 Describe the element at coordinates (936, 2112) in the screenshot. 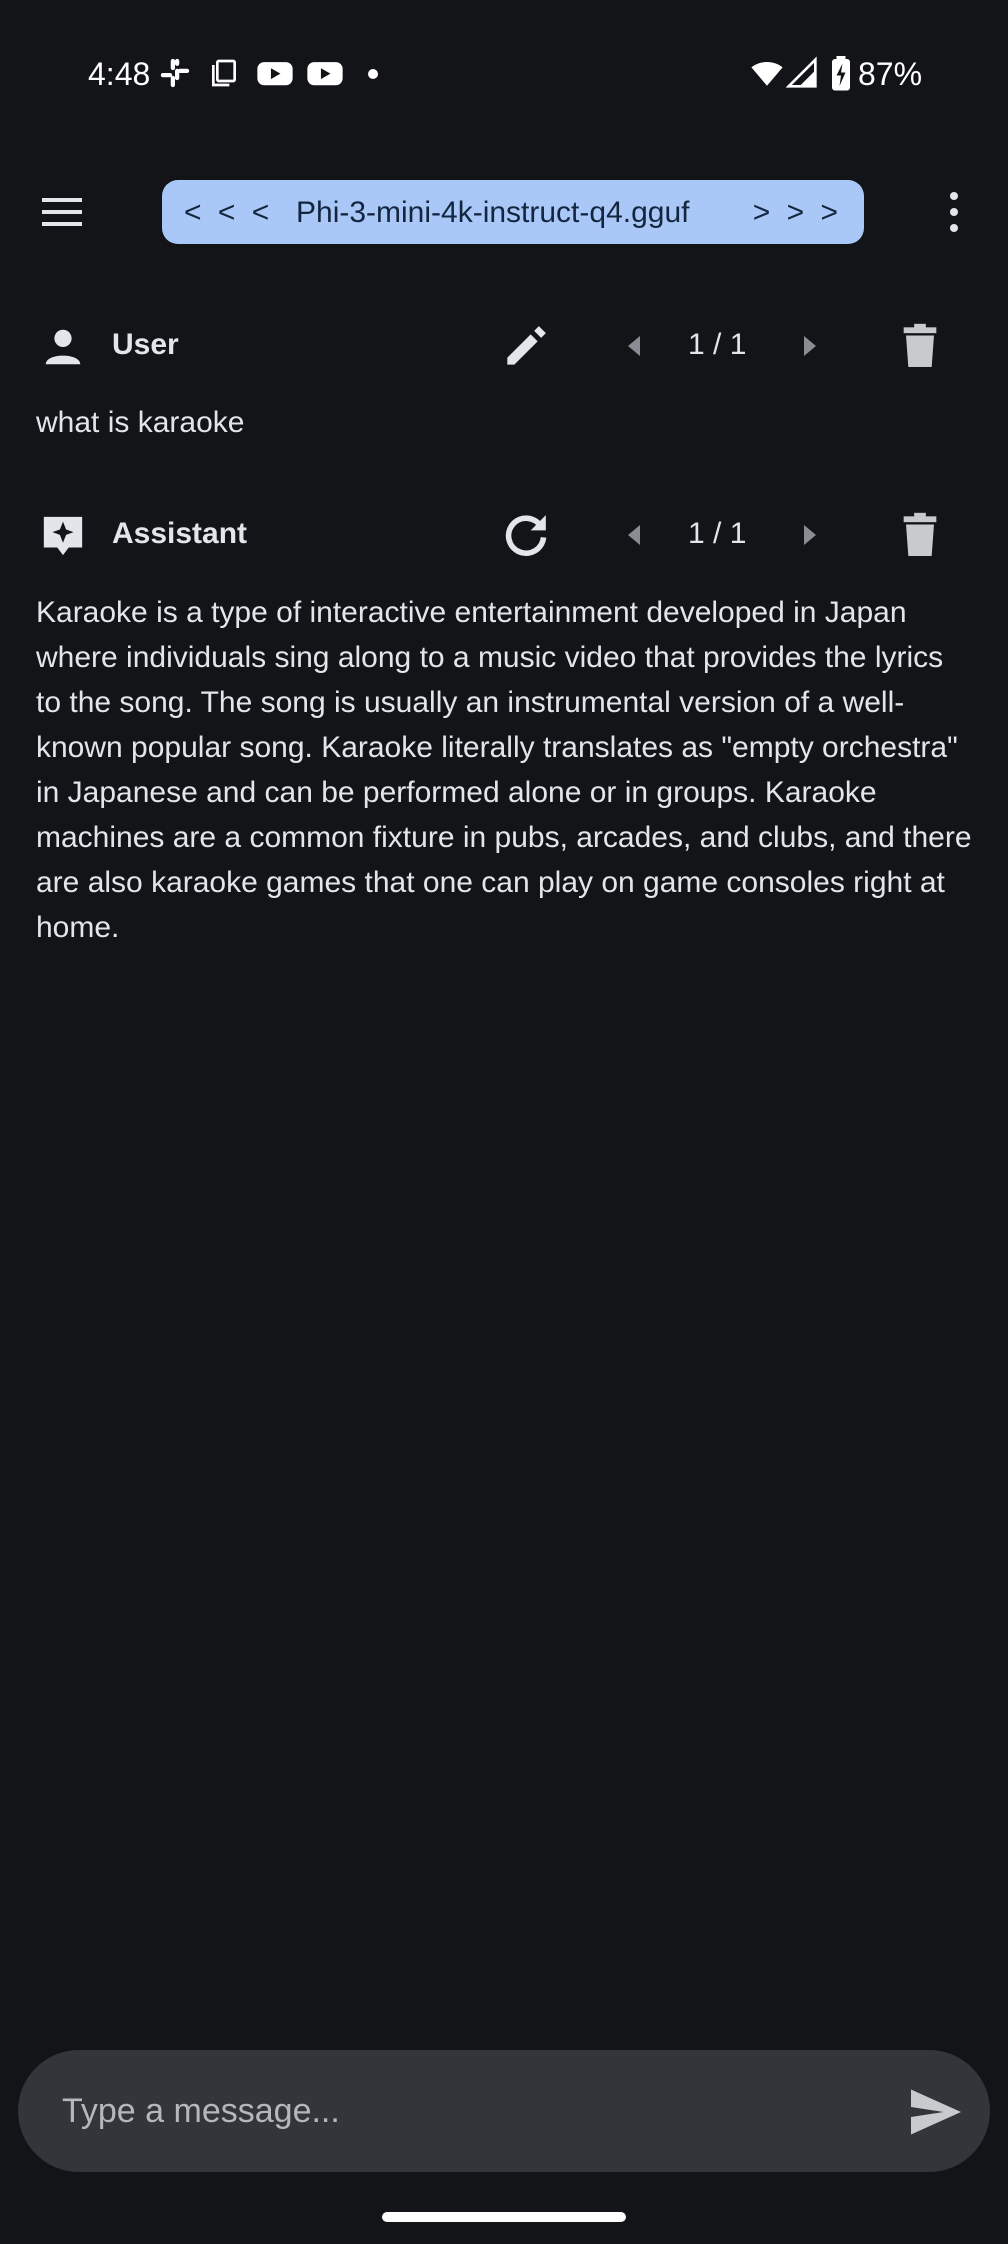

I see `send-icon` at that location.